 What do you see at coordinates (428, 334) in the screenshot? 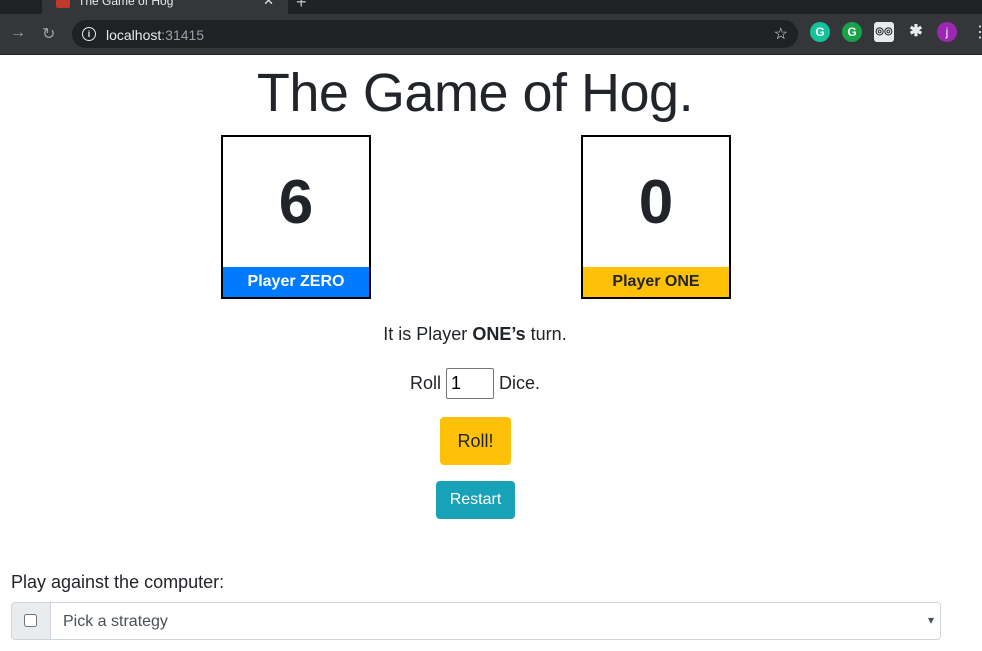
I see `turn-prefix: It is Player` at bounding box center [428, 334].